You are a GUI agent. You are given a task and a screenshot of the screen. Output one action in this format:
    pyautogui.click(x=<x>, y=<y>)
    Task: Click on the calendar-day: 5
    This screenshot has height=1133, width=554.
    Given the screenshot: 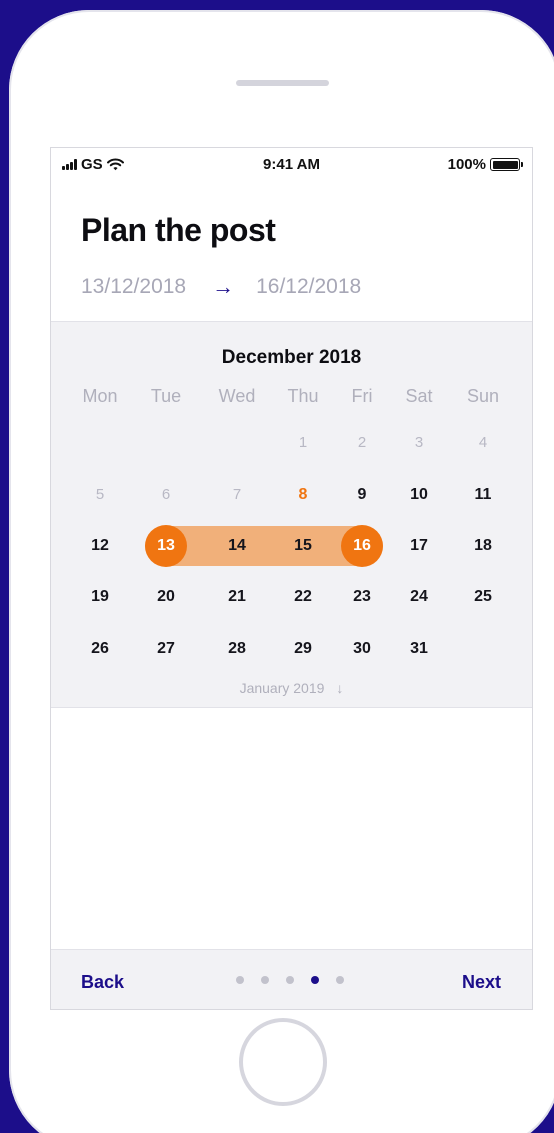 What is the action you would take?
    pyautogui.click(x=100, y=495)
    